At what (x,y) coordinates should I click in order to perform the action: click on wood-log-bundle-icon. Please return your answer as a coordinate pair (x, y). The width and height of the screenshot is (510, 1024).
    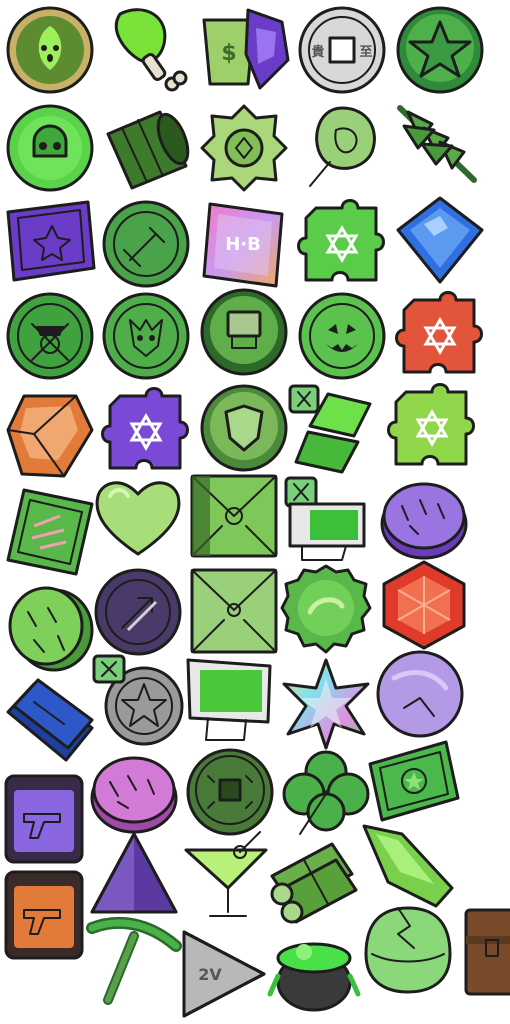
    Looking at the image, I should click on (314, 882).